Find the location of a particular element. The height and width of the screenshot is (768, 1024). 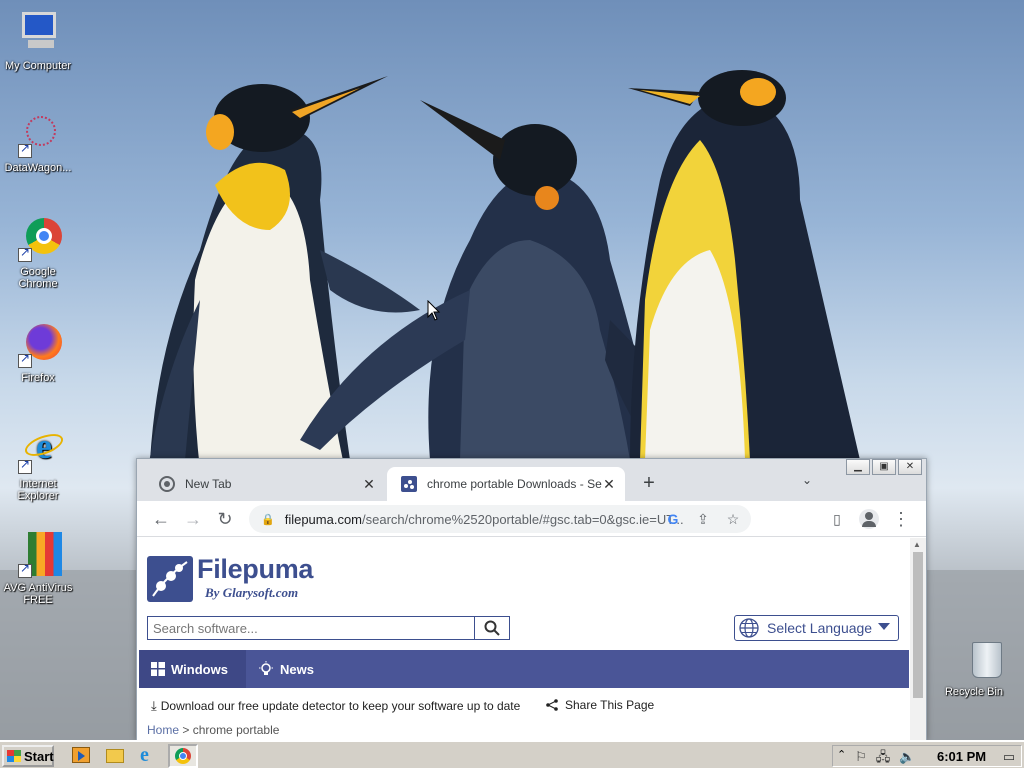

side-panel-button: ▯ is located at coordinates (837, 519).